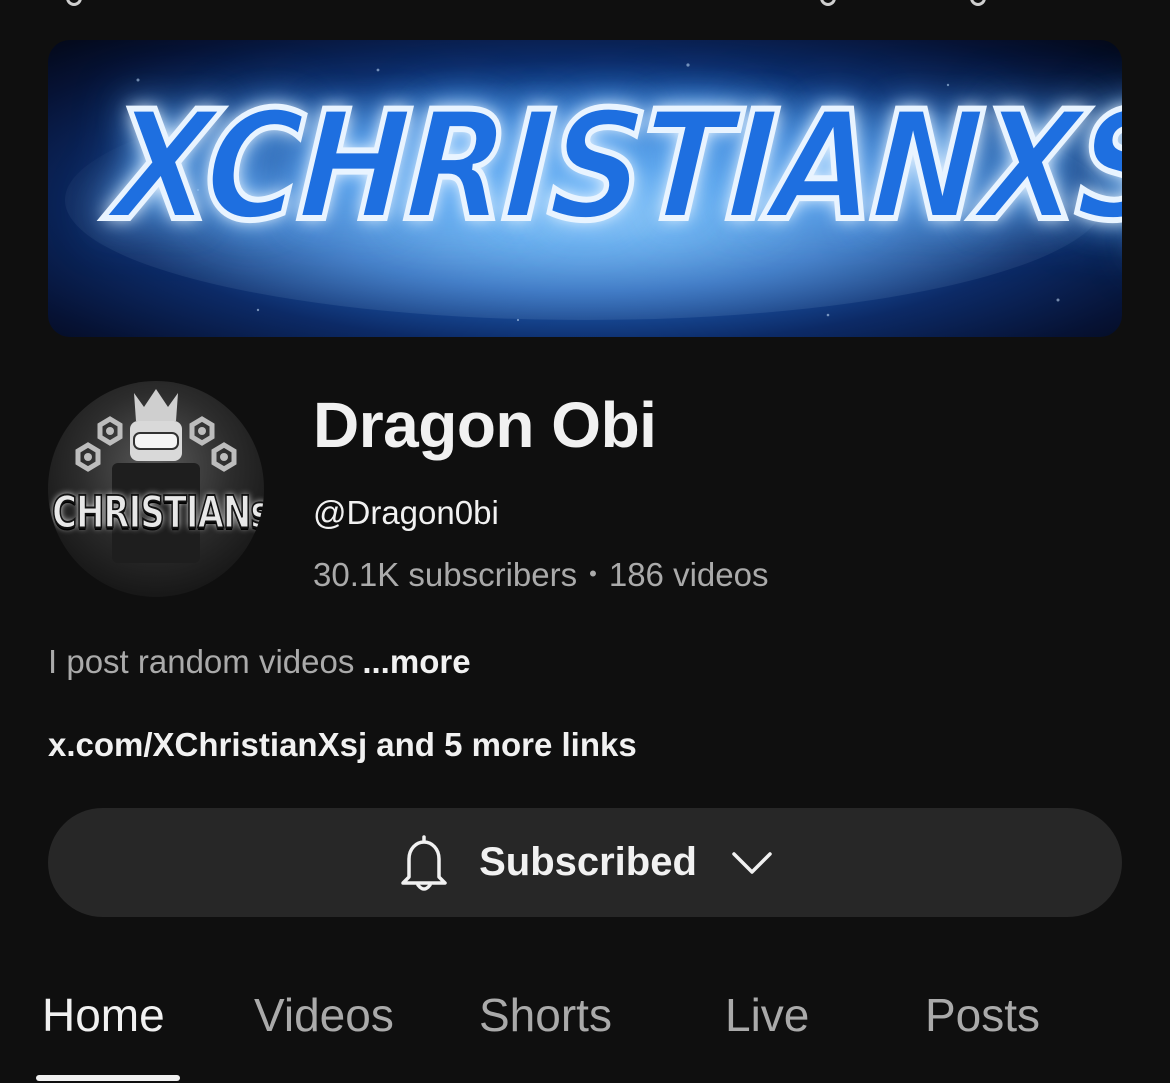 This screenshot has height=1083, width=1170. I want to click on channel-tabs: Home Videos Shorts Live Posts, so click(585, 1031).